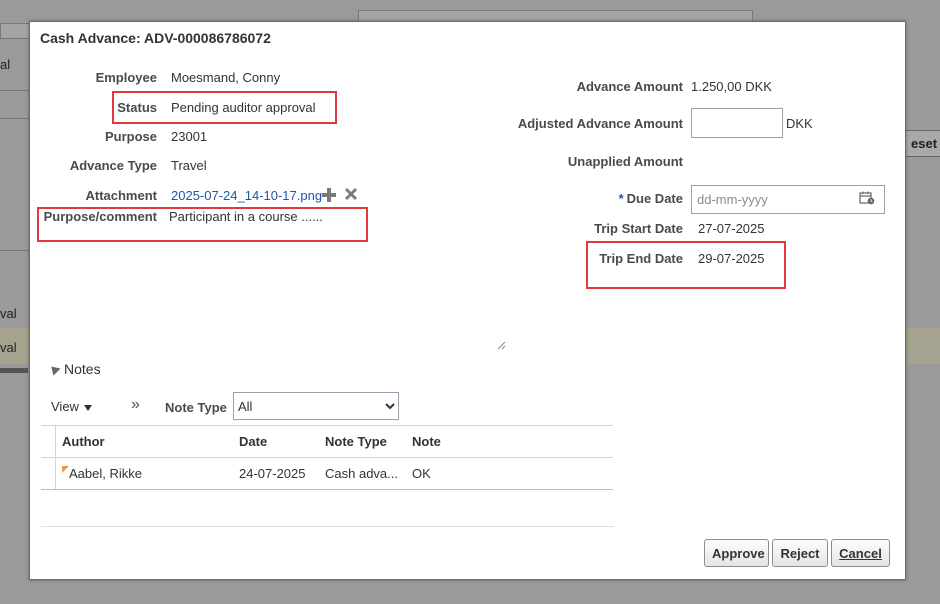 This screenshot has height=604, width=940. Describe the element at coordinates (327, 457) in the screenshot. I see `table-header-border` at that location.